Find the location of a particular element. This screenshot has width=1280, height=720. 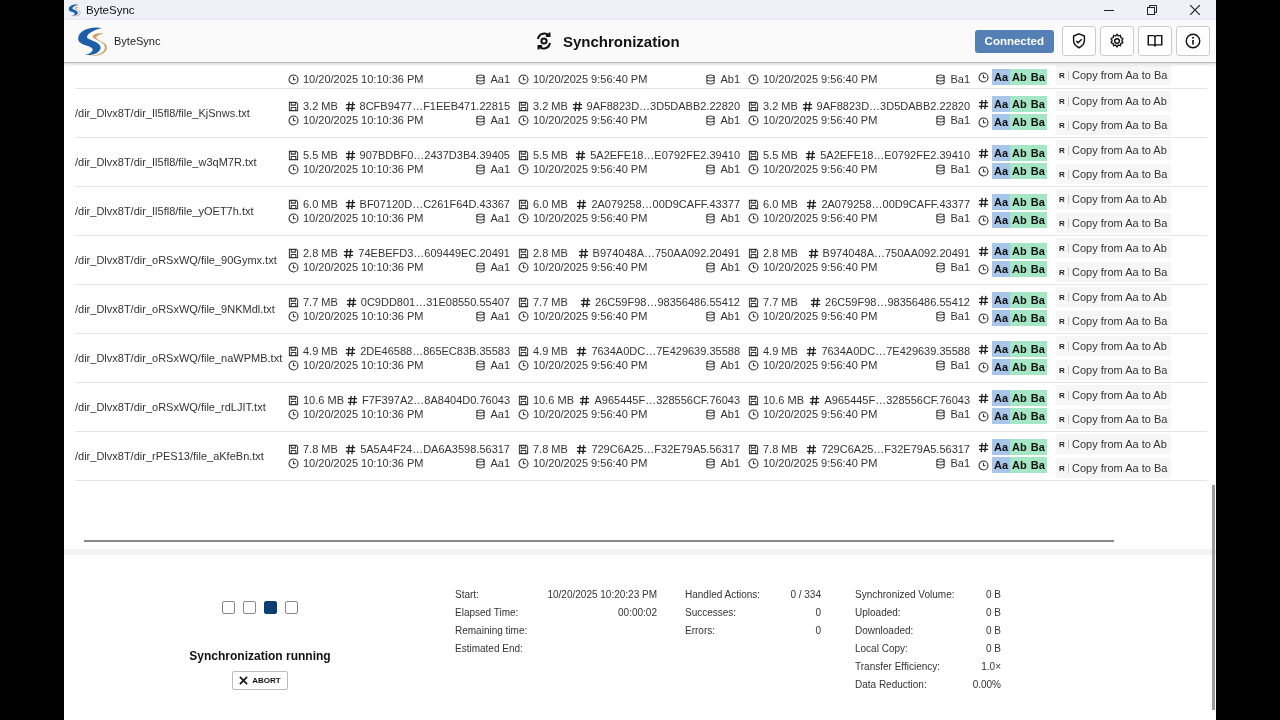

stat-value: 1.0× is located at coordinates (991, 667).